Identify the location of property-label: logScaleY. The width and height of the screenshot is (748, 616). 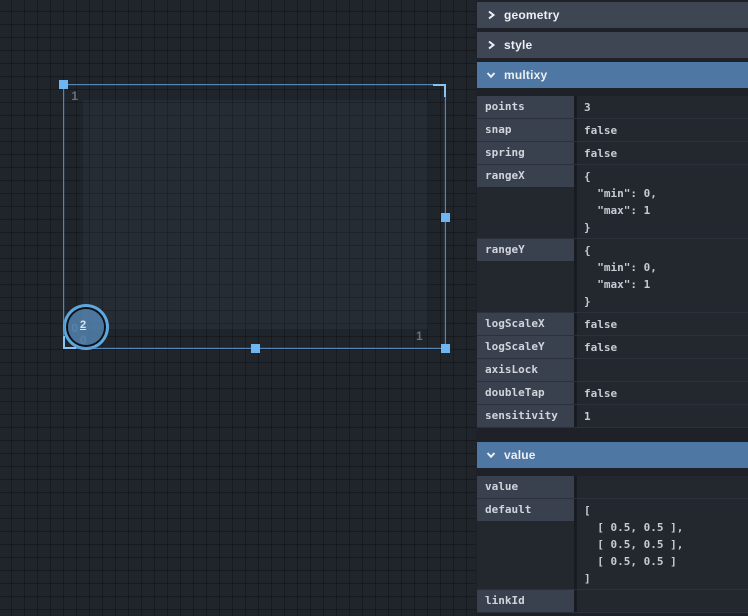
(525, 347).